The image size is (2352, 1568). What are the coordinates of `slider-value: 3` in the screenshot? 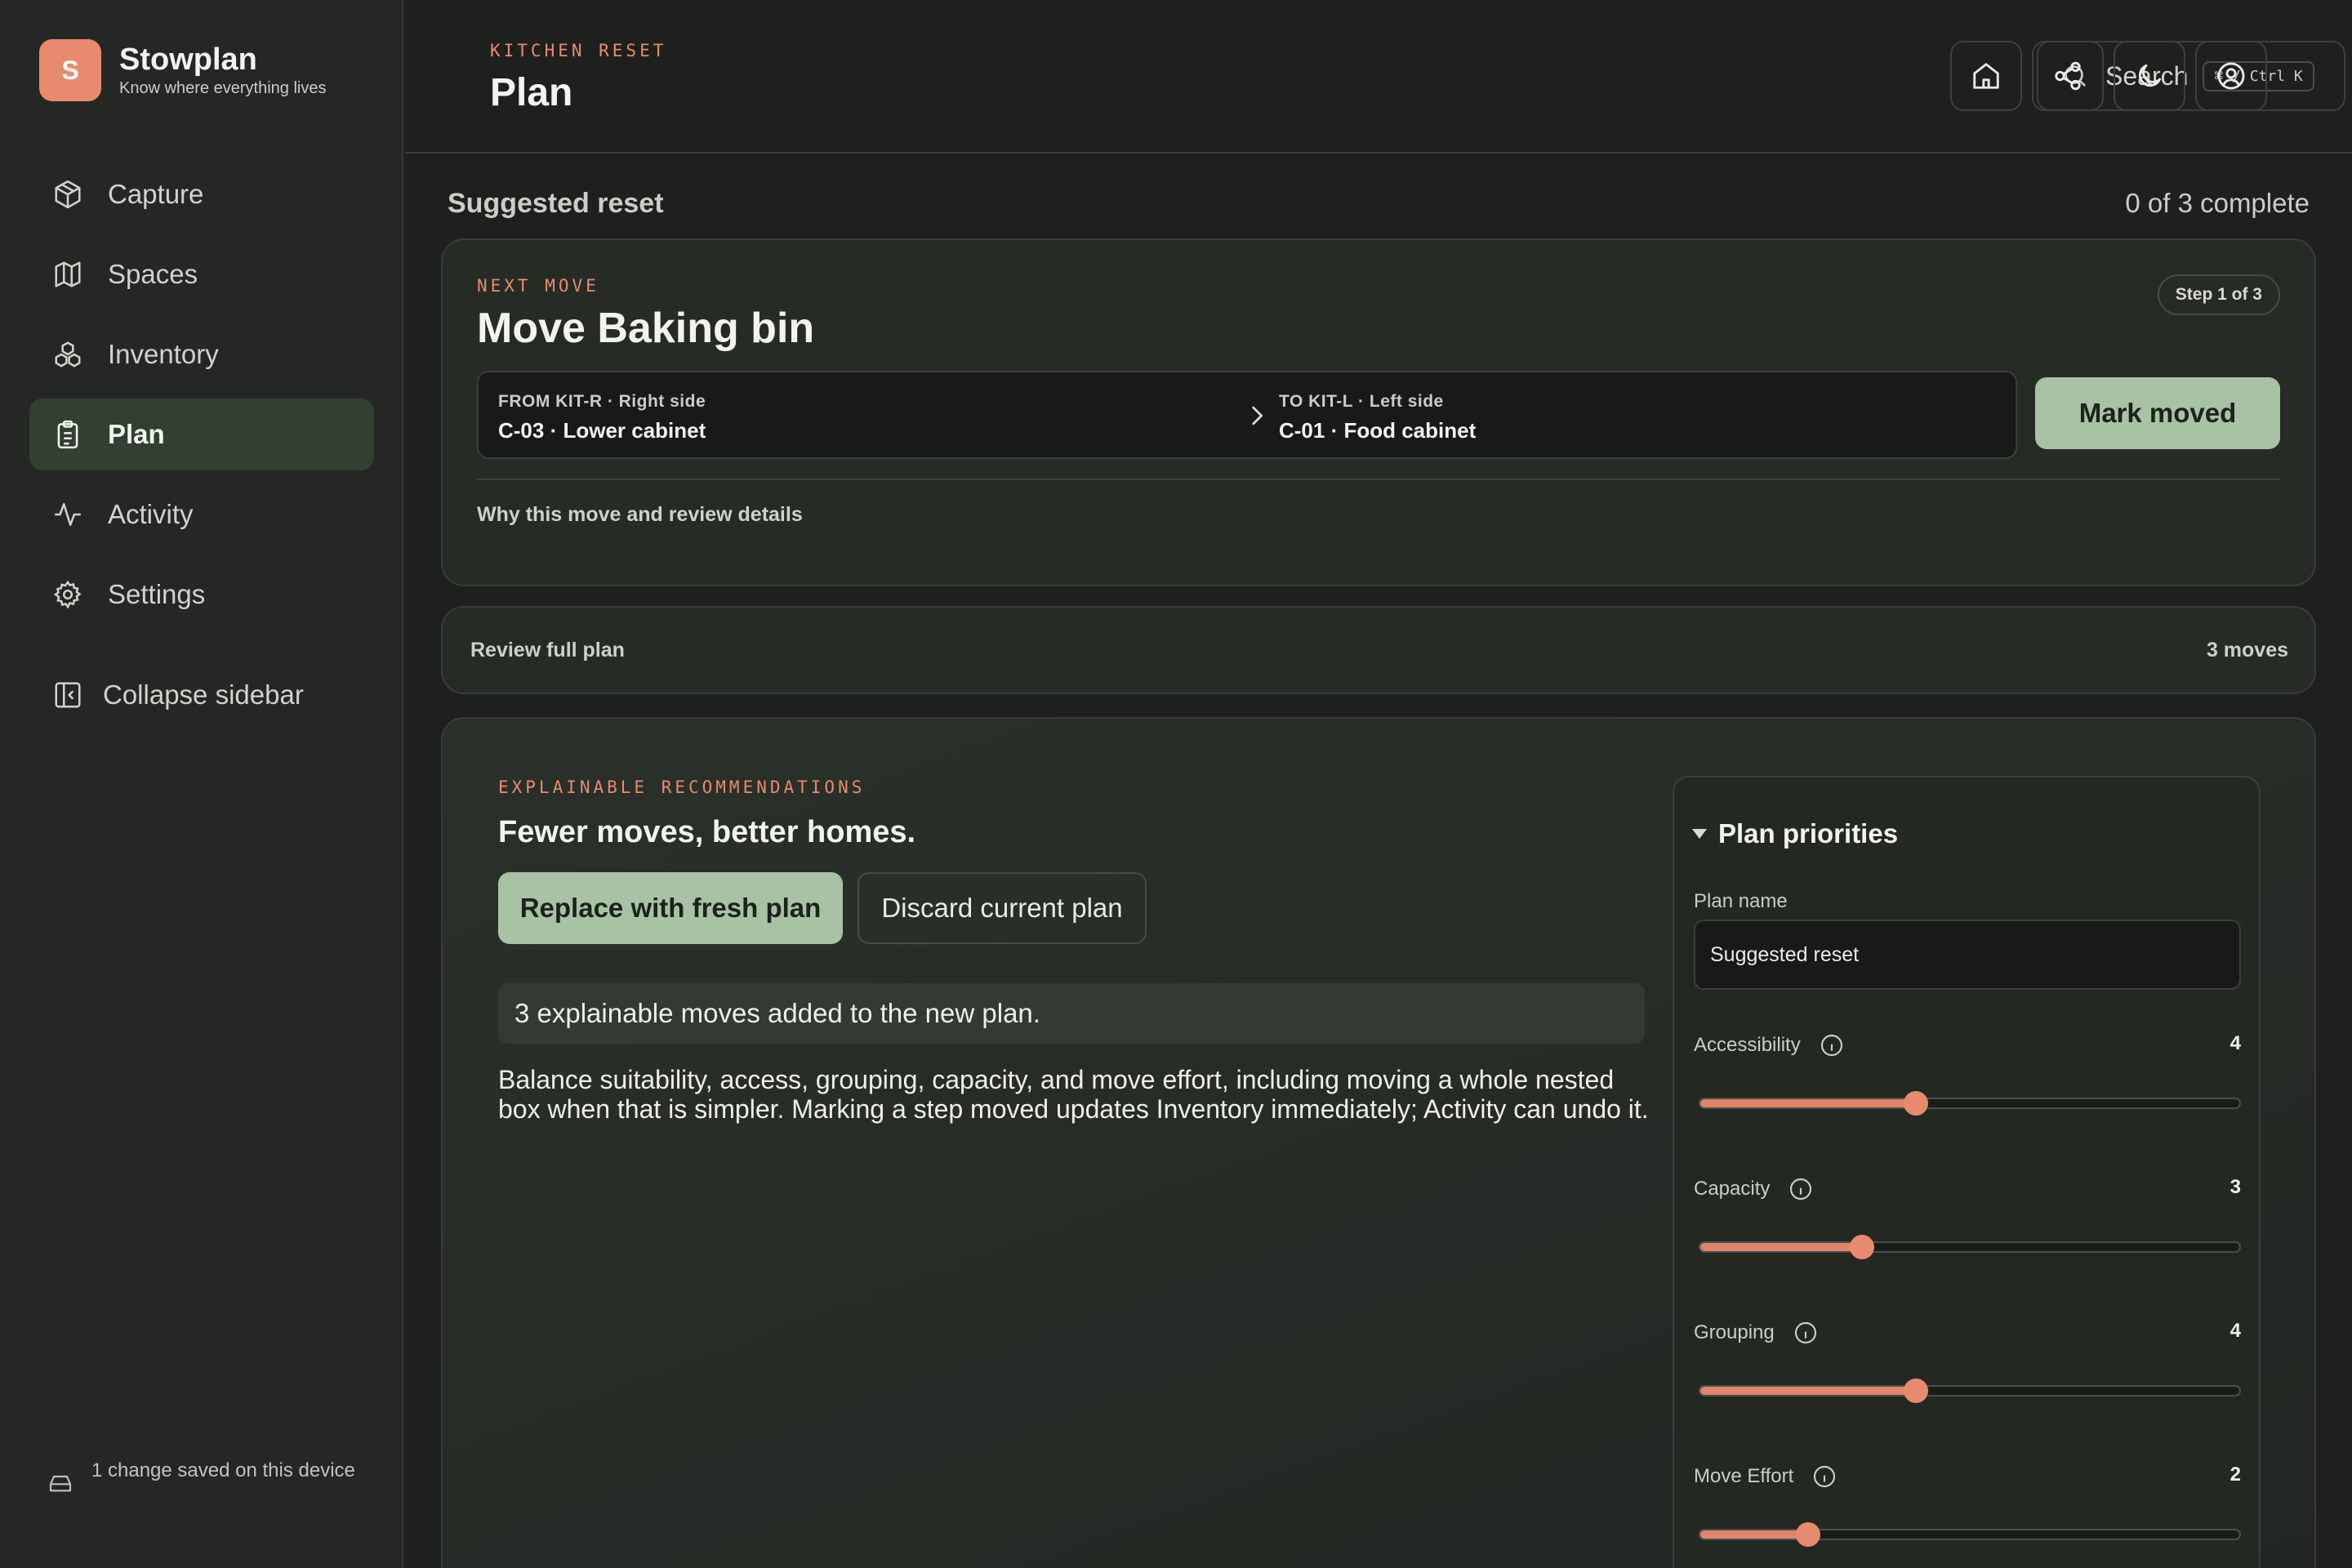 It's located at (2235, 1187).